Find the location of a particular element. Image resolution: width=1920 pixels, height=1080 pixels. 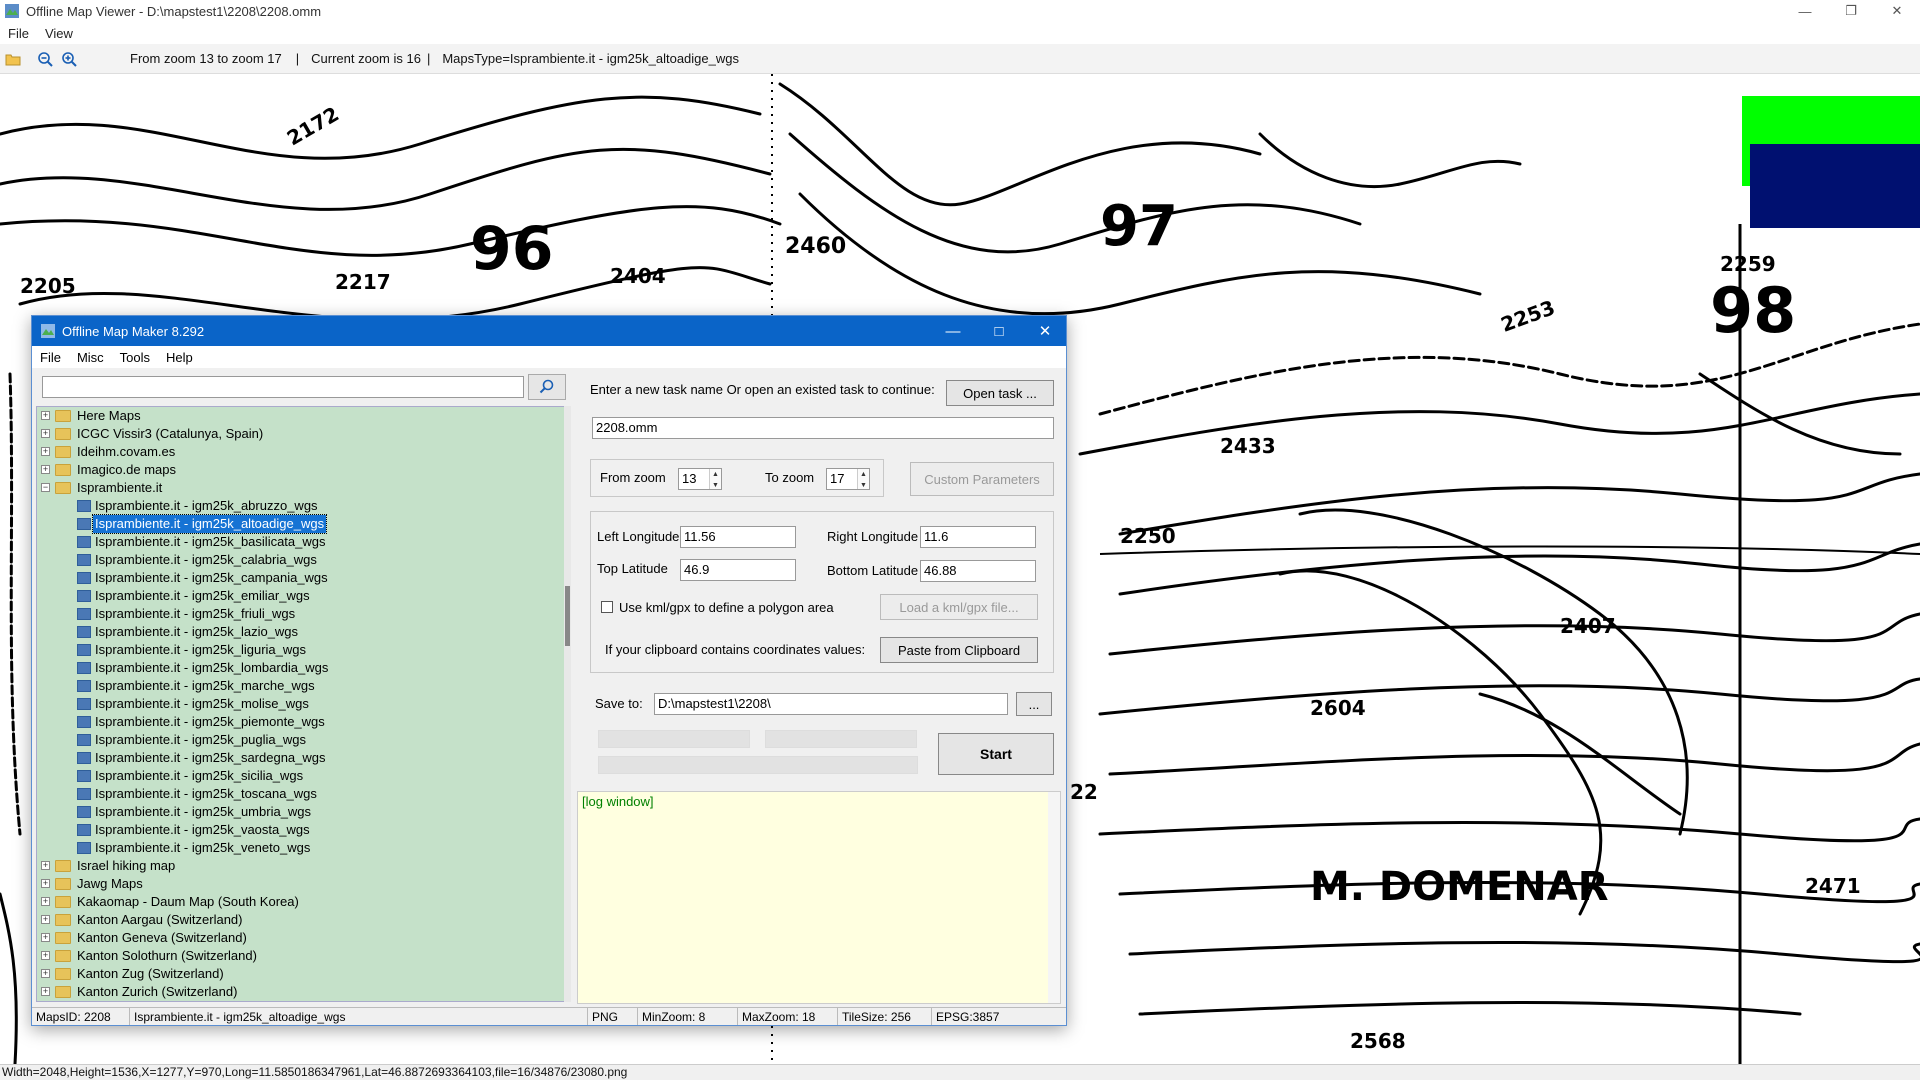

task-name-input: 2208.omm is located at coordinates (823, 428).